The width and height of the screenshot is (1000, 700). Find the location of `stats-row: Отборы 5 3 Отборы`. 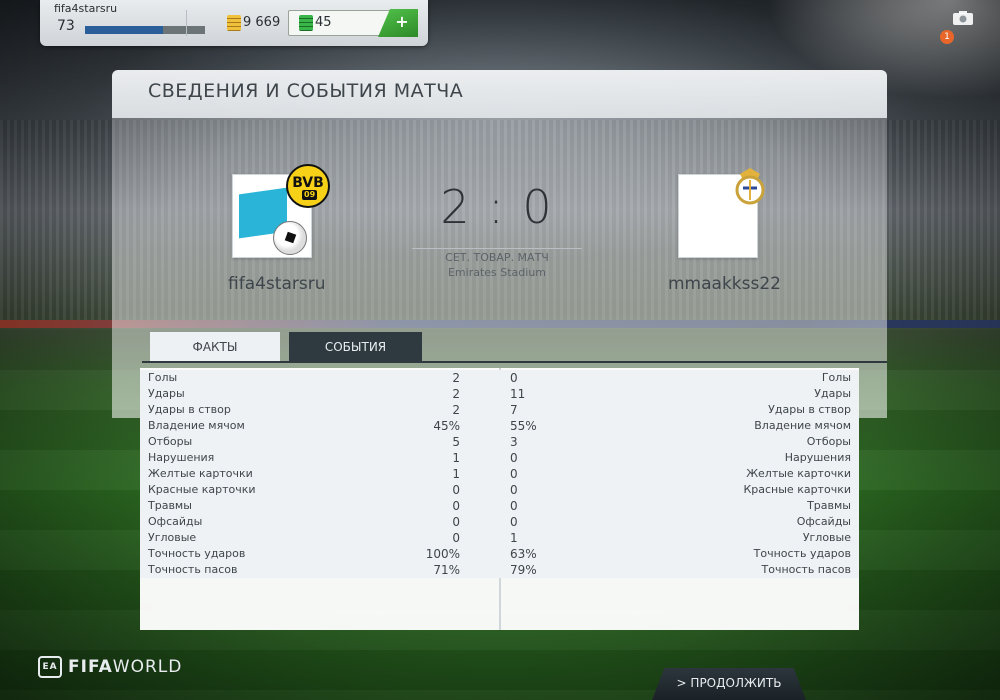

stats-row: Отборы 5 3 Отборы is located at coordinates (499, 442).